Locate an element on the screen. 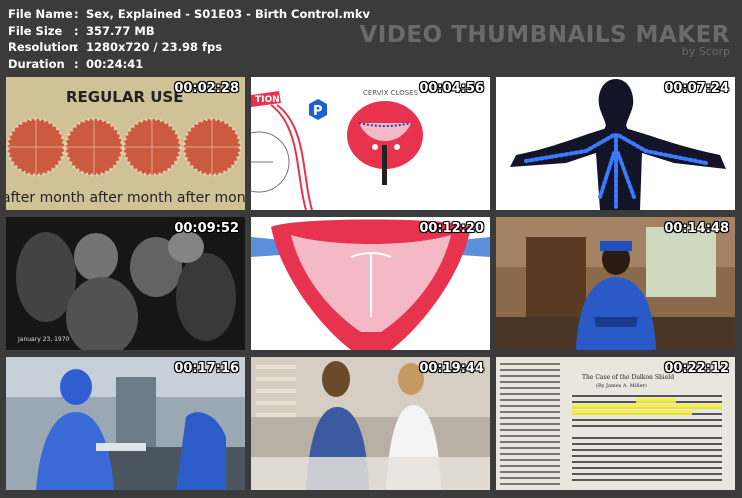  timestamp: 00:02:28 is located at coordinates (206, 88).